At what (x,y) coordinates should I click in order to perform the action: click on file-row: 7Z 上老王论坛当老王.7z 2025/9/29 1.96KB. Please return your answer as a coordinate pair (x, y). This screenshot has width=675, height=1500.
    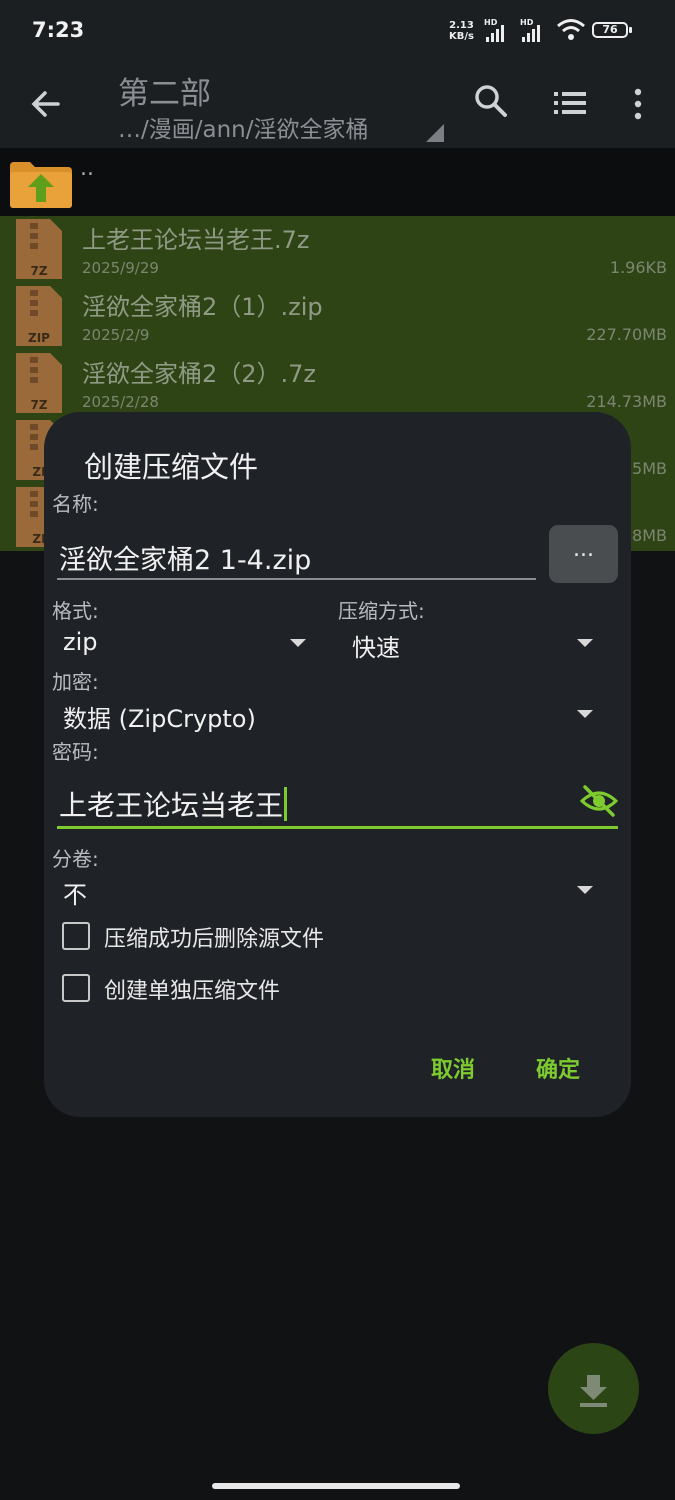
    Looking at the image, I should click on (337, 249).